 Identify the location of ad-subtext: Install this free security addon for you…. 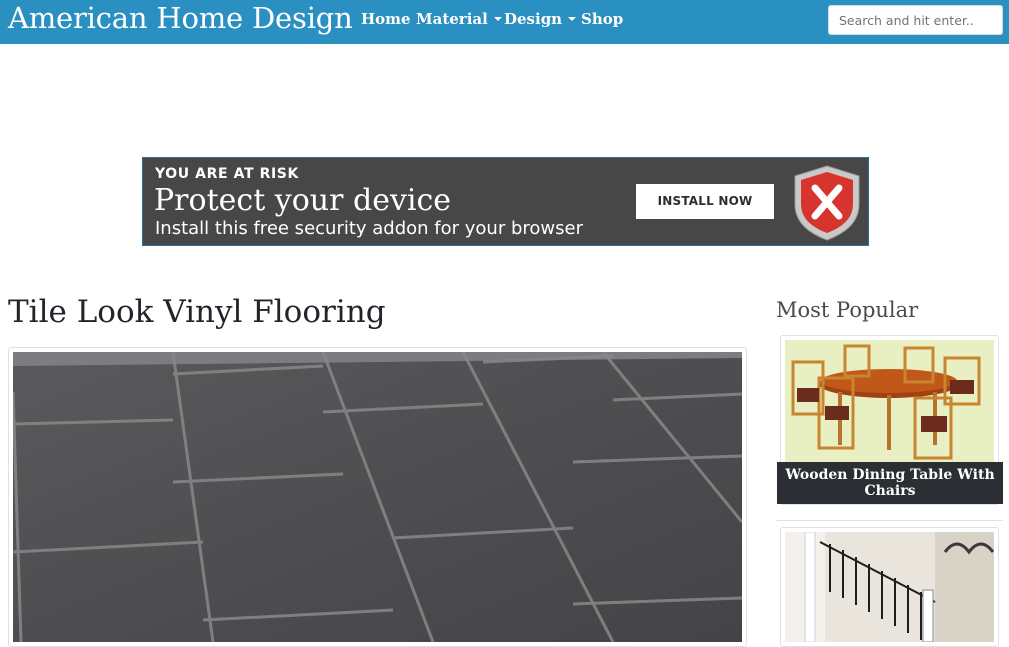
(369, 228).